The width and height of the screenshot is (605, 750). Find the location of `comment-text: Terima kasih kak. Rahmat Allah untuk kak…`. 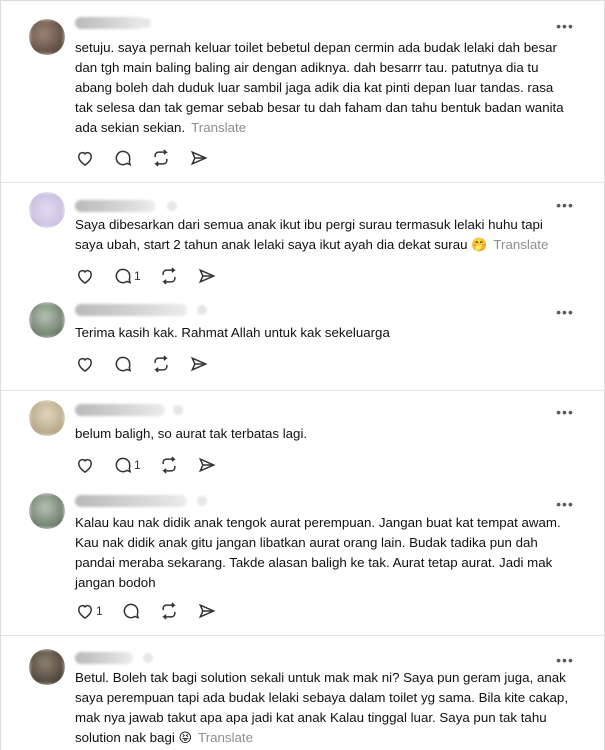

comment-text: Terima kasih kak. Rahmat Allah untuk kak… is located at coordinates (324, 333).